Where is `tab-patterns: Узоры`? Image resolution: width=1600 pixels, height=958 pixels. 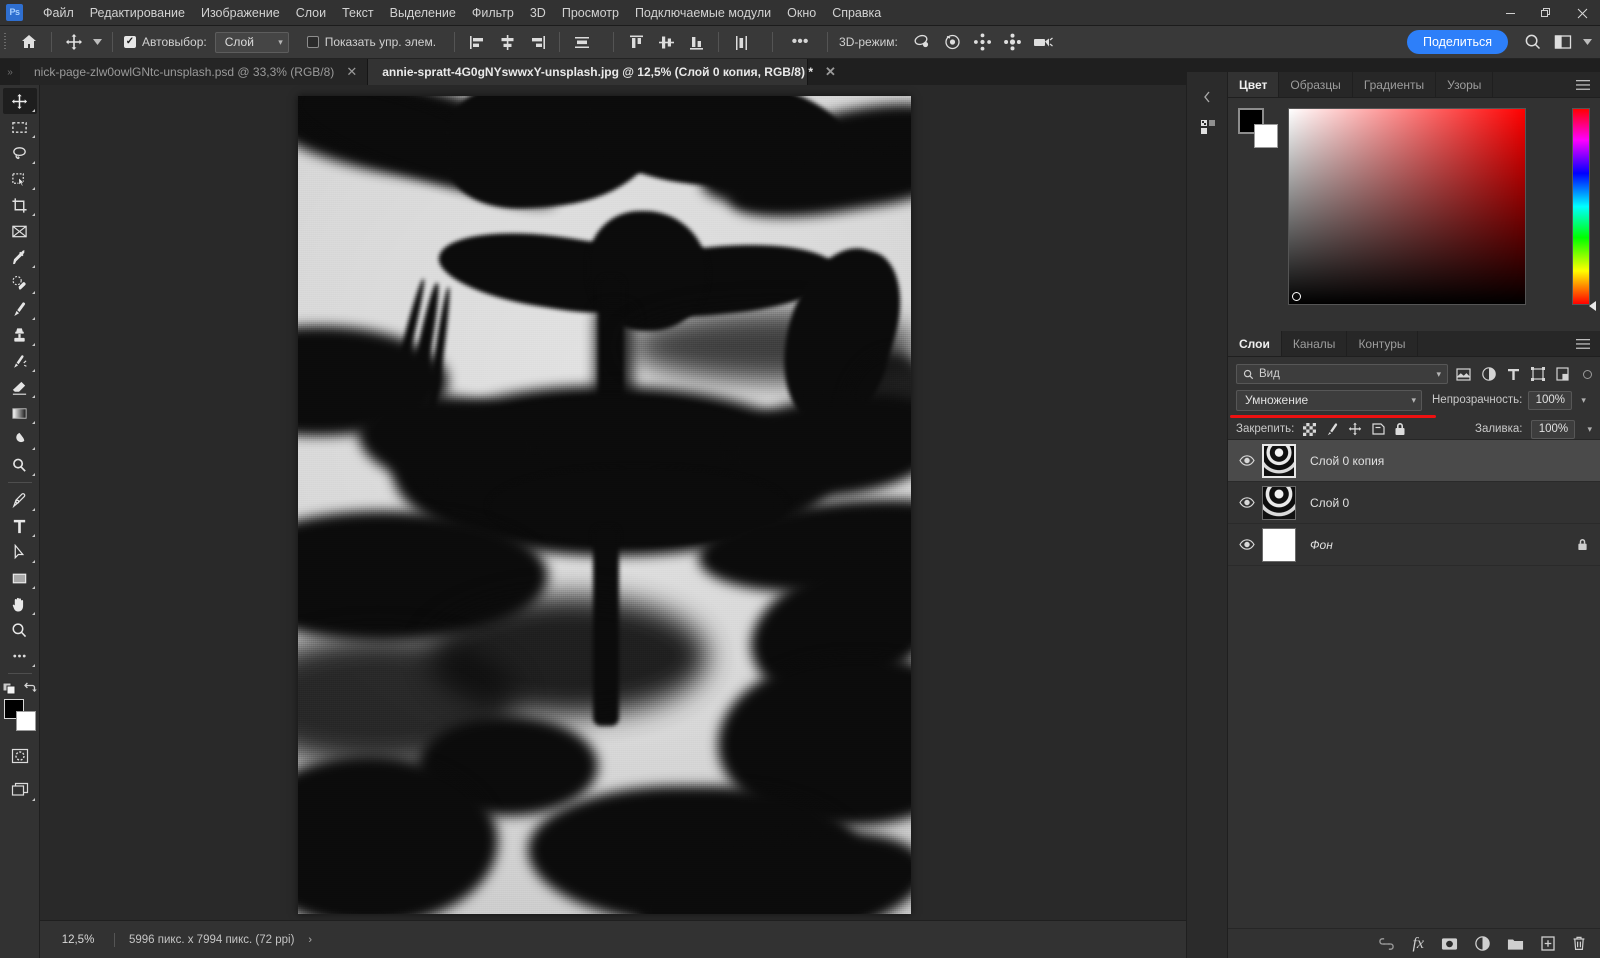
tab-patterns: Узоры is located at coordinates (1465, 84).